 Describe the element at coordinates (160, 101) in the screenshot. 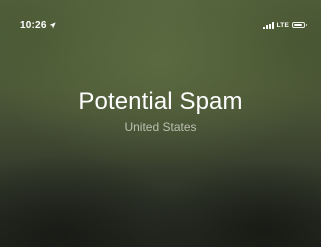

I see `caller-name: Potential Spam` at that location.